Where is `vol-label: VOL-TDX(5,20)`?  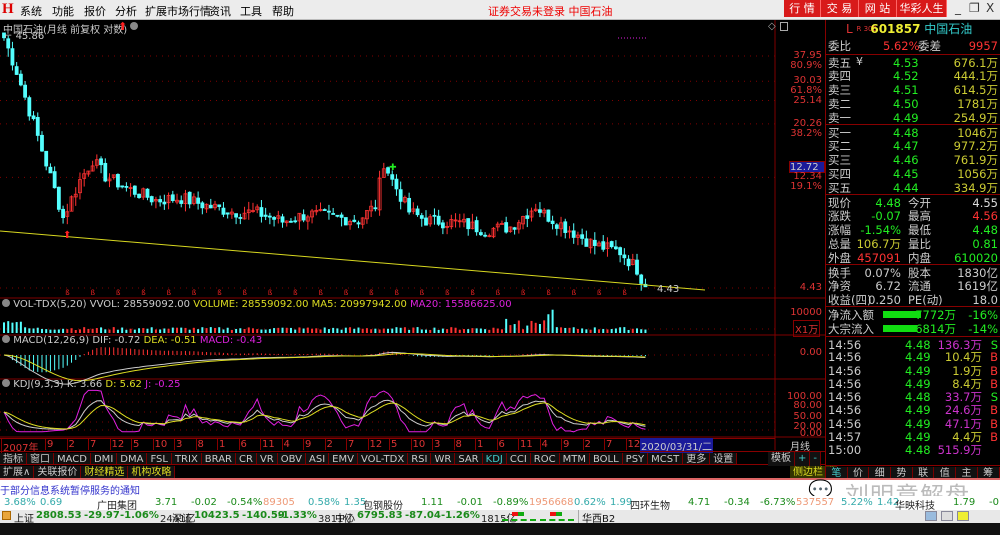
vol-label: VOL-TDX(5,20) is located at coordinates (50, 304).